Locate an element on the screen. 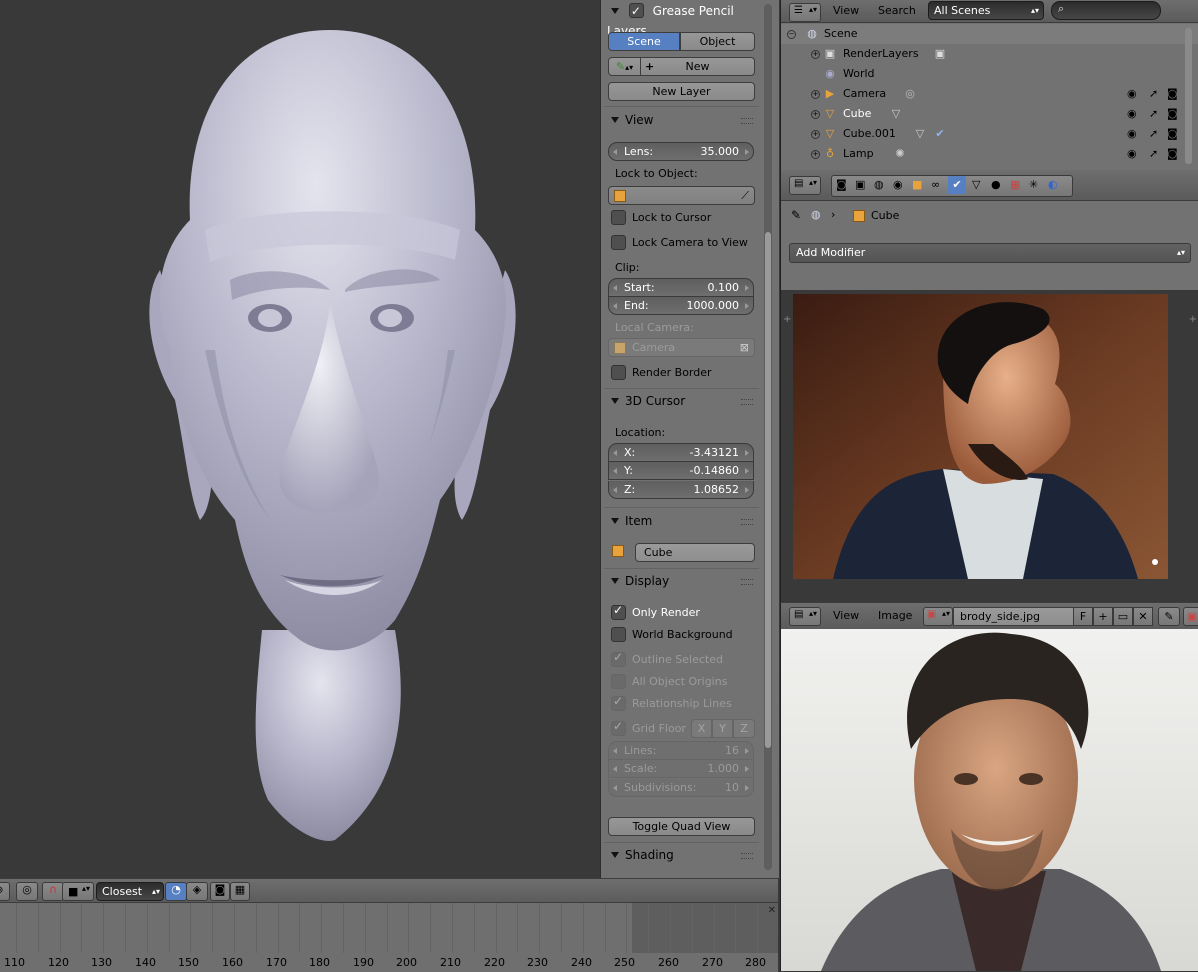 This screenshot has height=972, width=1198. constraints-tab-icon: ∞ is located at coordinates (935, 184).